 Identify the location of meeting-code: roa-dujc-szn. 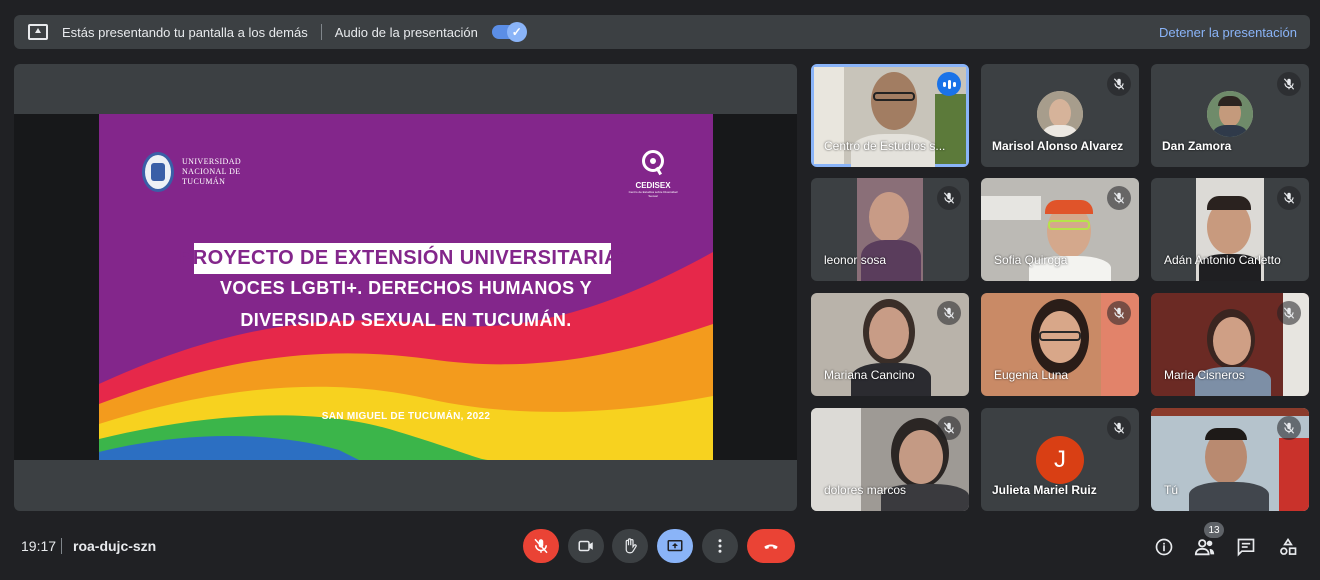
(114, 546).